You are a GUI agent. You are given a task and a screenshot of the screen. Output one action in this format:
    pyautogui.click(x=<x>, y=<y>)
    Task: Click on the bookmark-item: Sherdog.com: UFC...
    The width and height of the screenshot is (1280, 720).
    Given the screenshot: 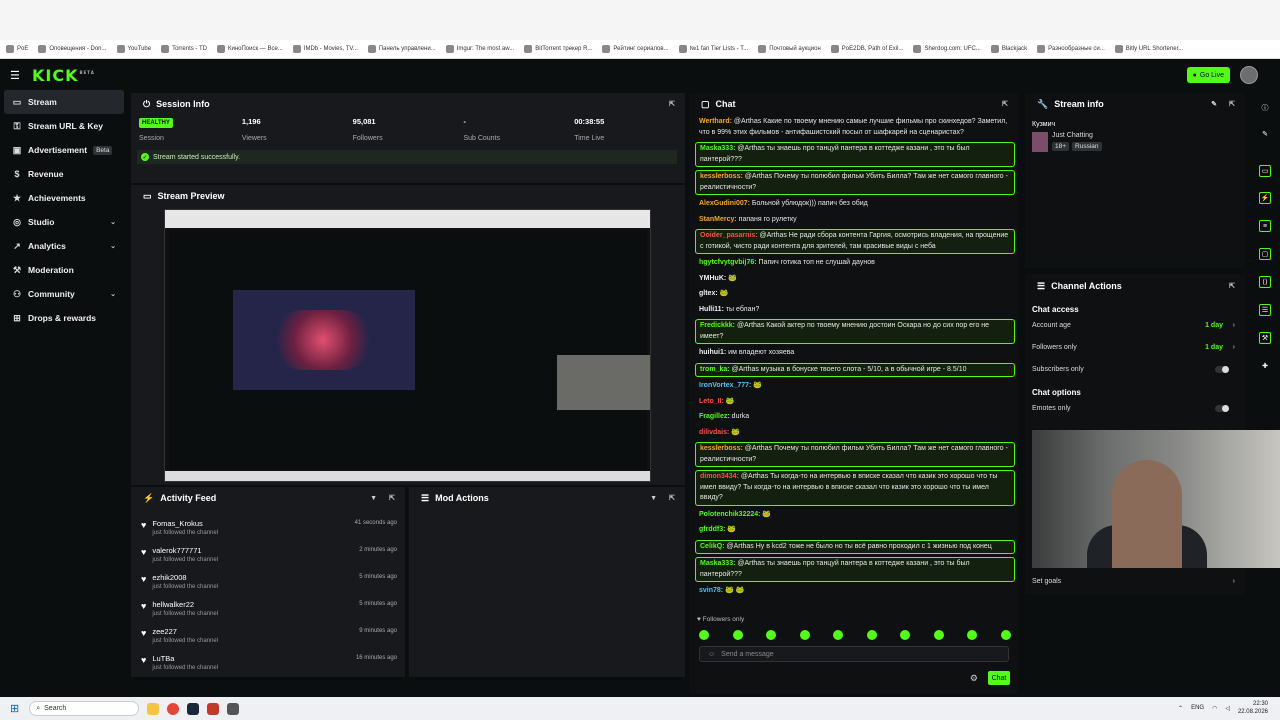 What is the action you would take?
    pyautogui.click(x=947, y=49)
    